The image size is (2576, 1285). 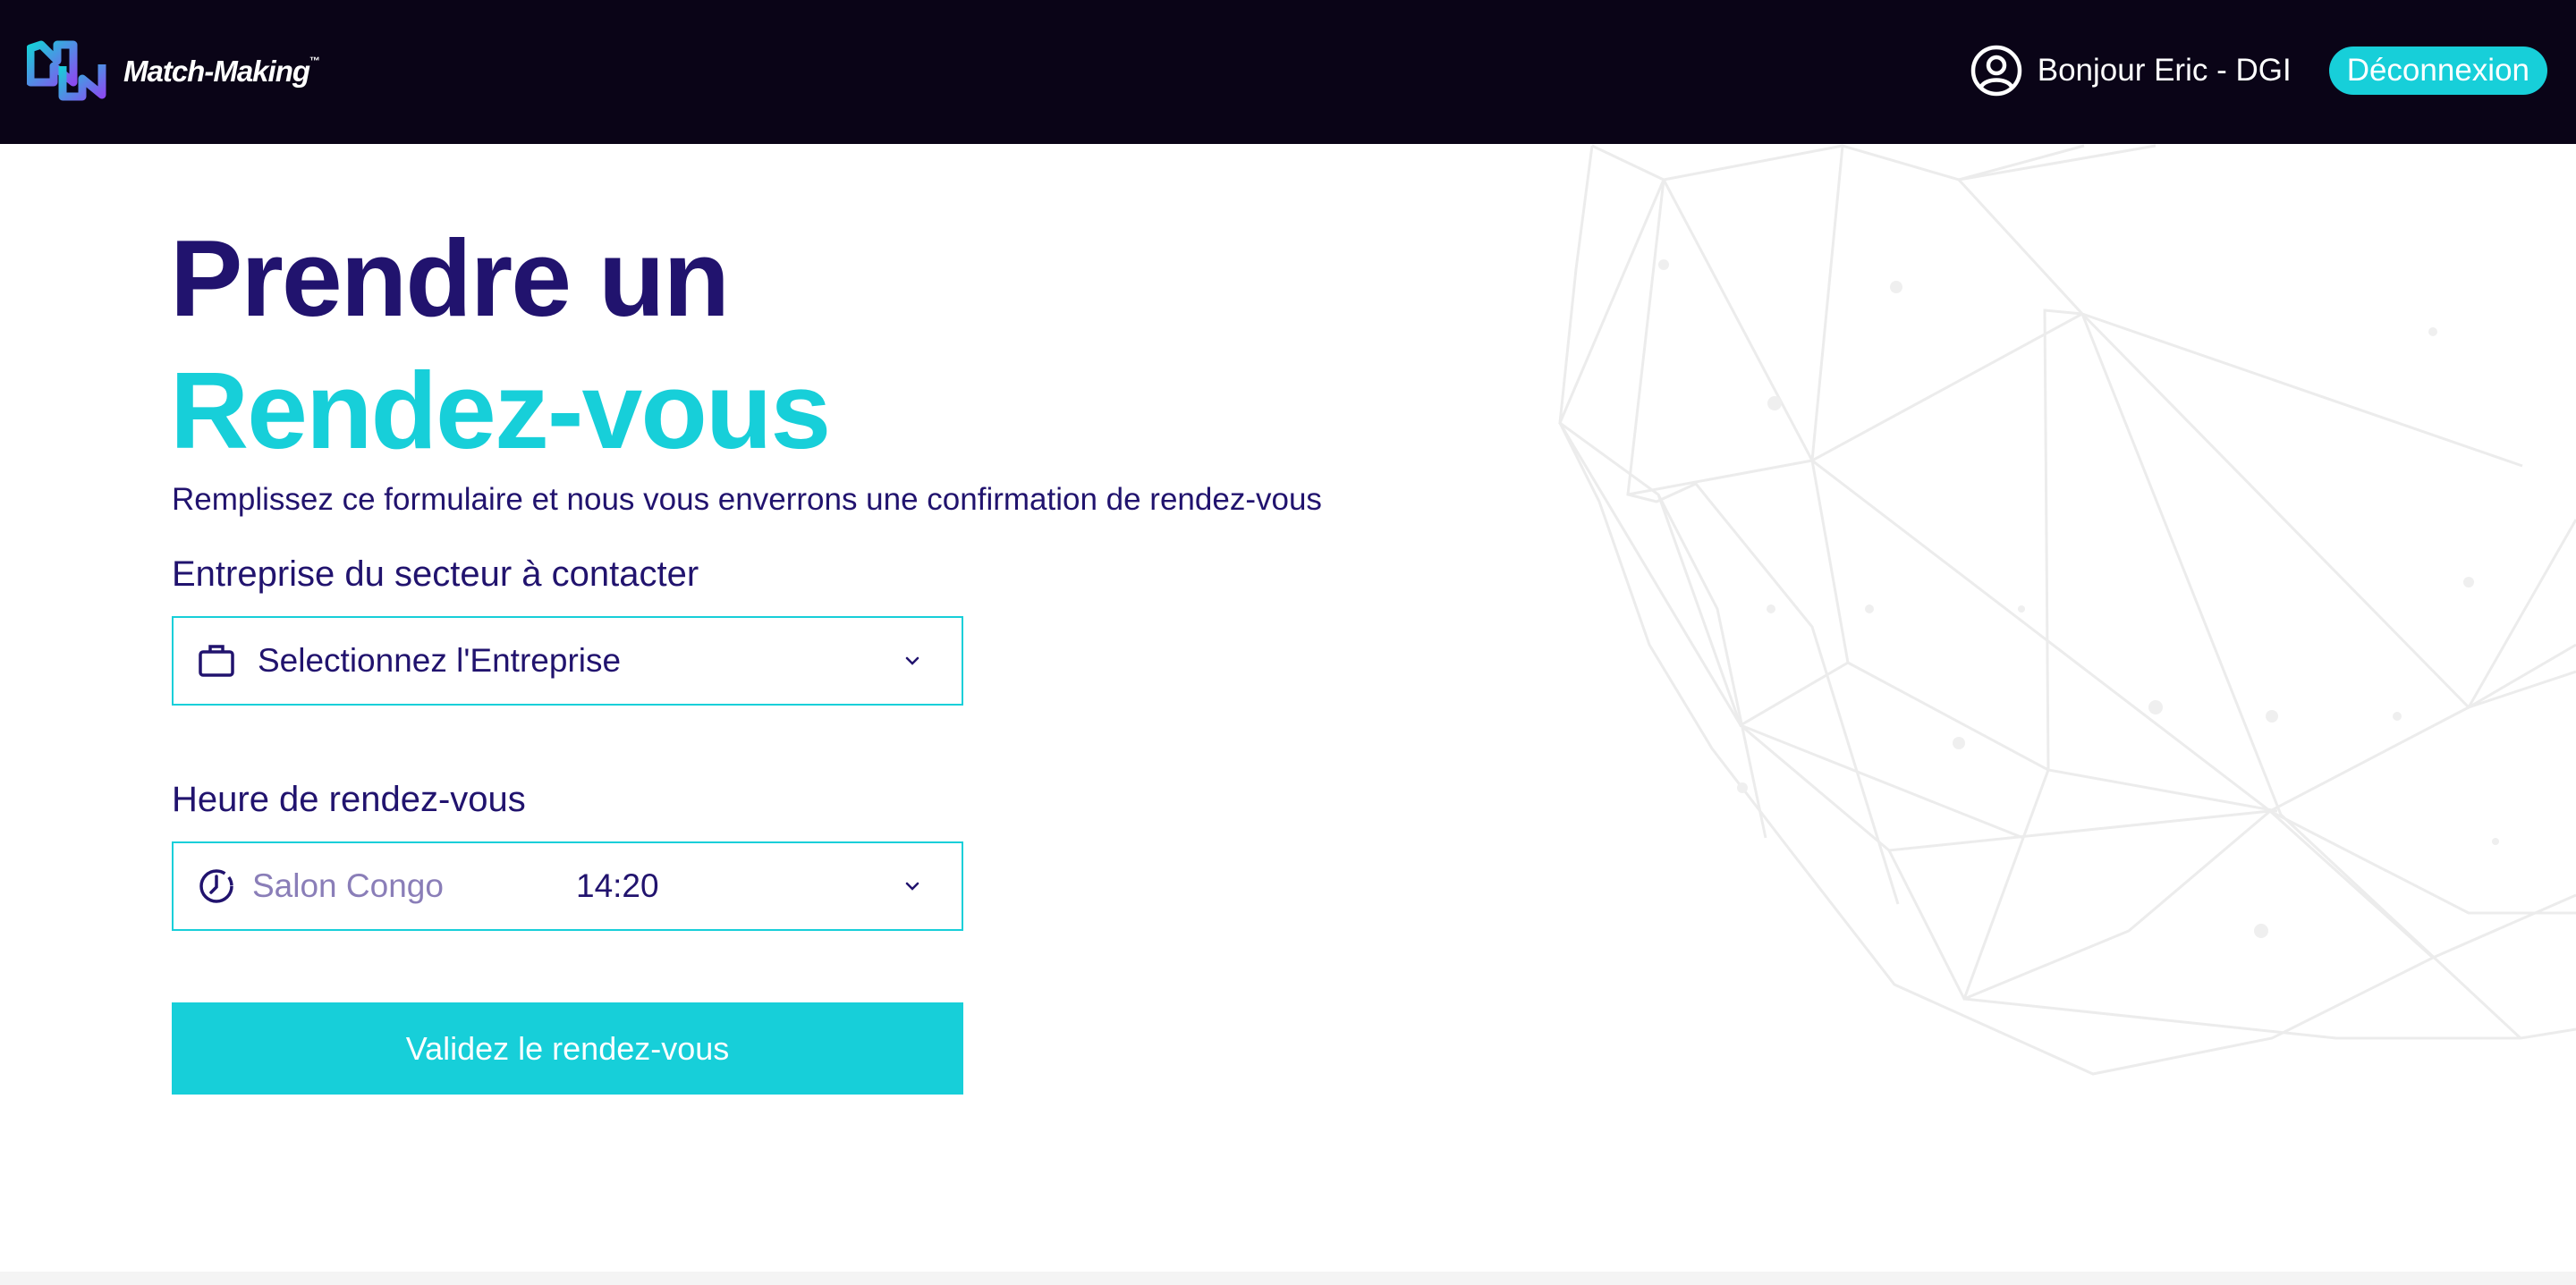 I want to click on logo: Match-Making™, so click(x=173, y=70).